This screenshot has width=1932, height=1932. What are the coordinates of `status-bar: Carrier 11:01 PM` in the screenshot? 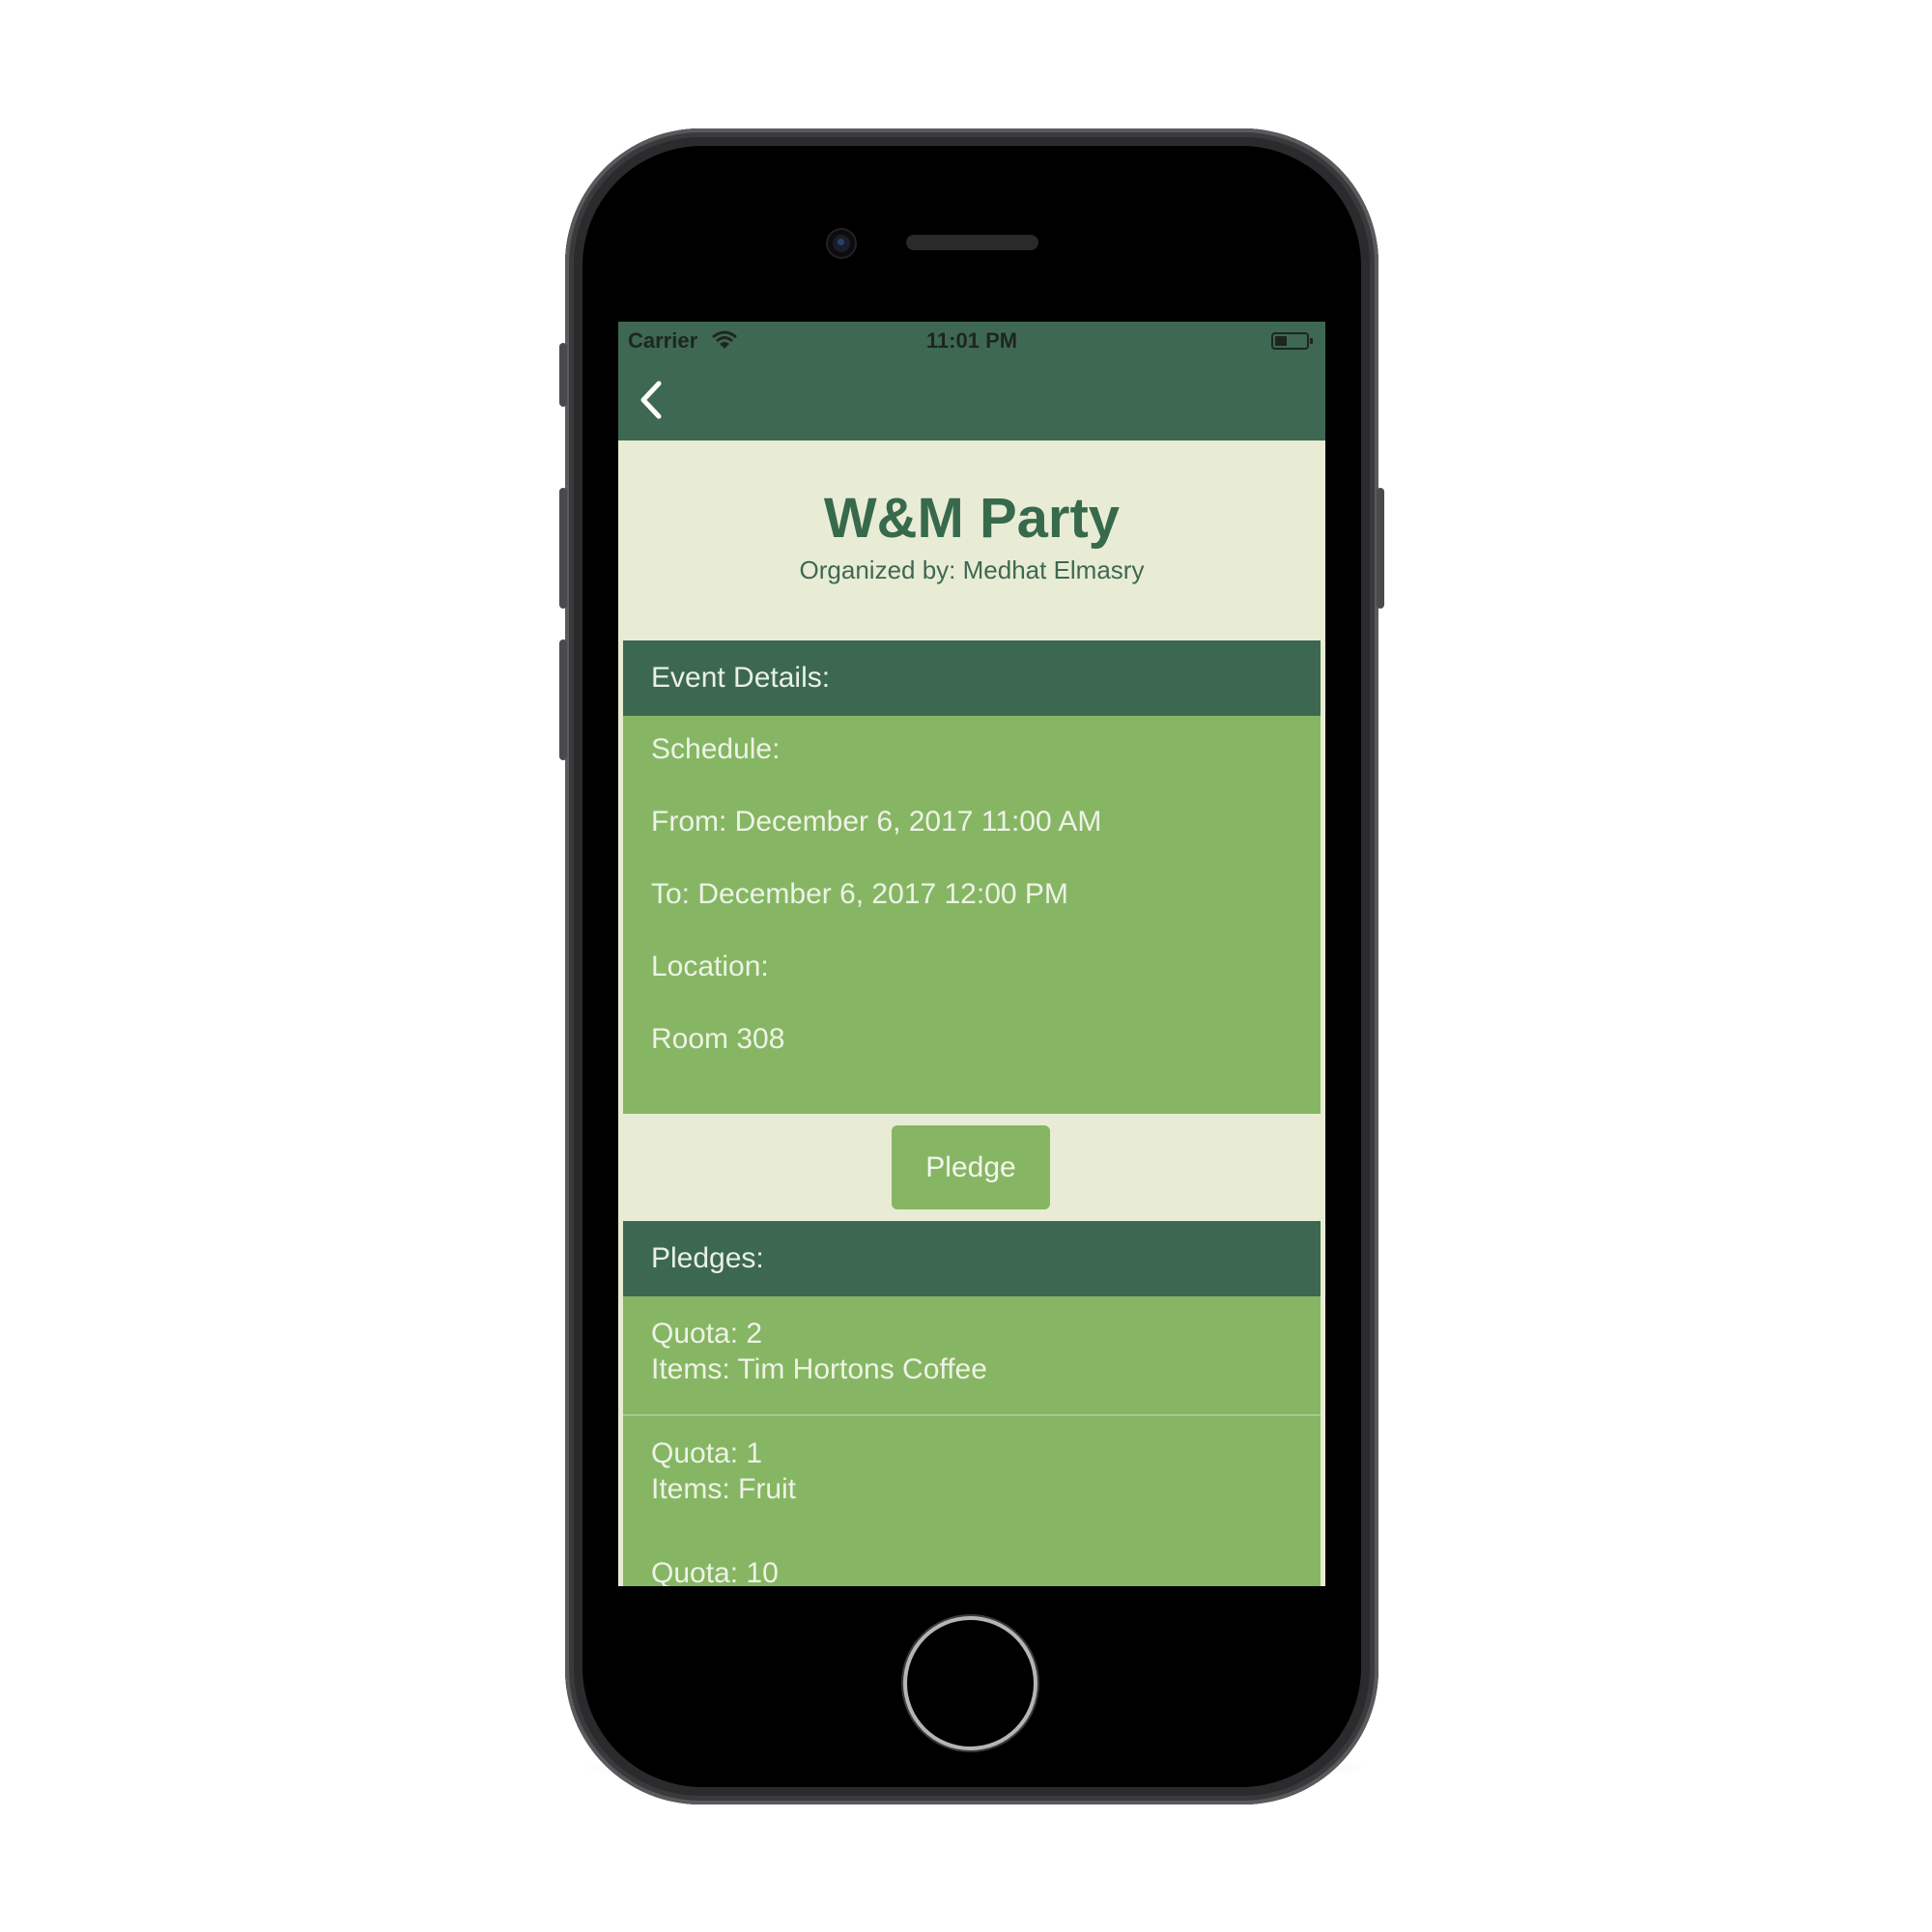 It's located at (971, 341).